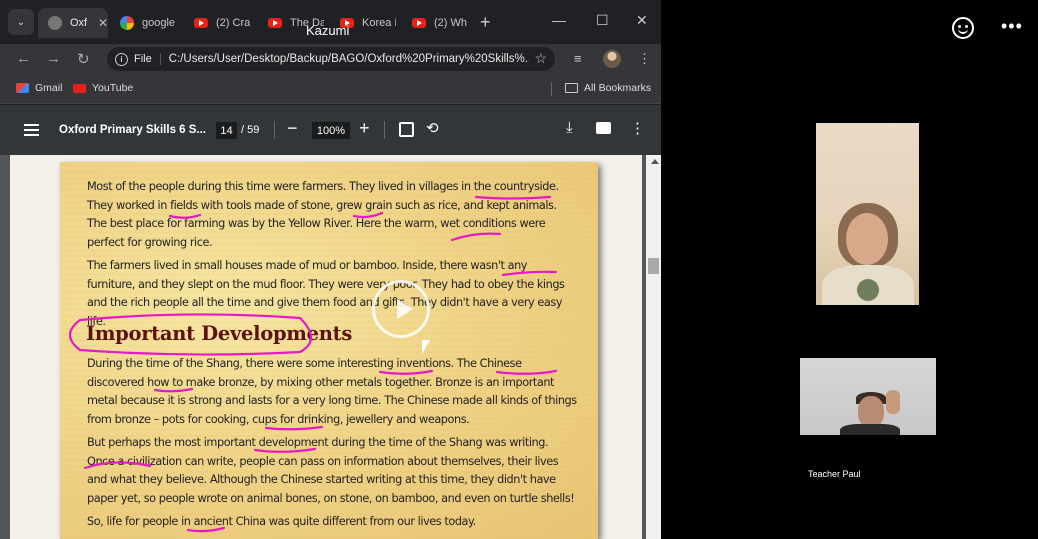 Image resolution: width=1038 pixels, height=539 pixels. What do you see at coordinates (147, 59) in the screenshot?
I see `file-chip: File` at bounding box center [147, 59].